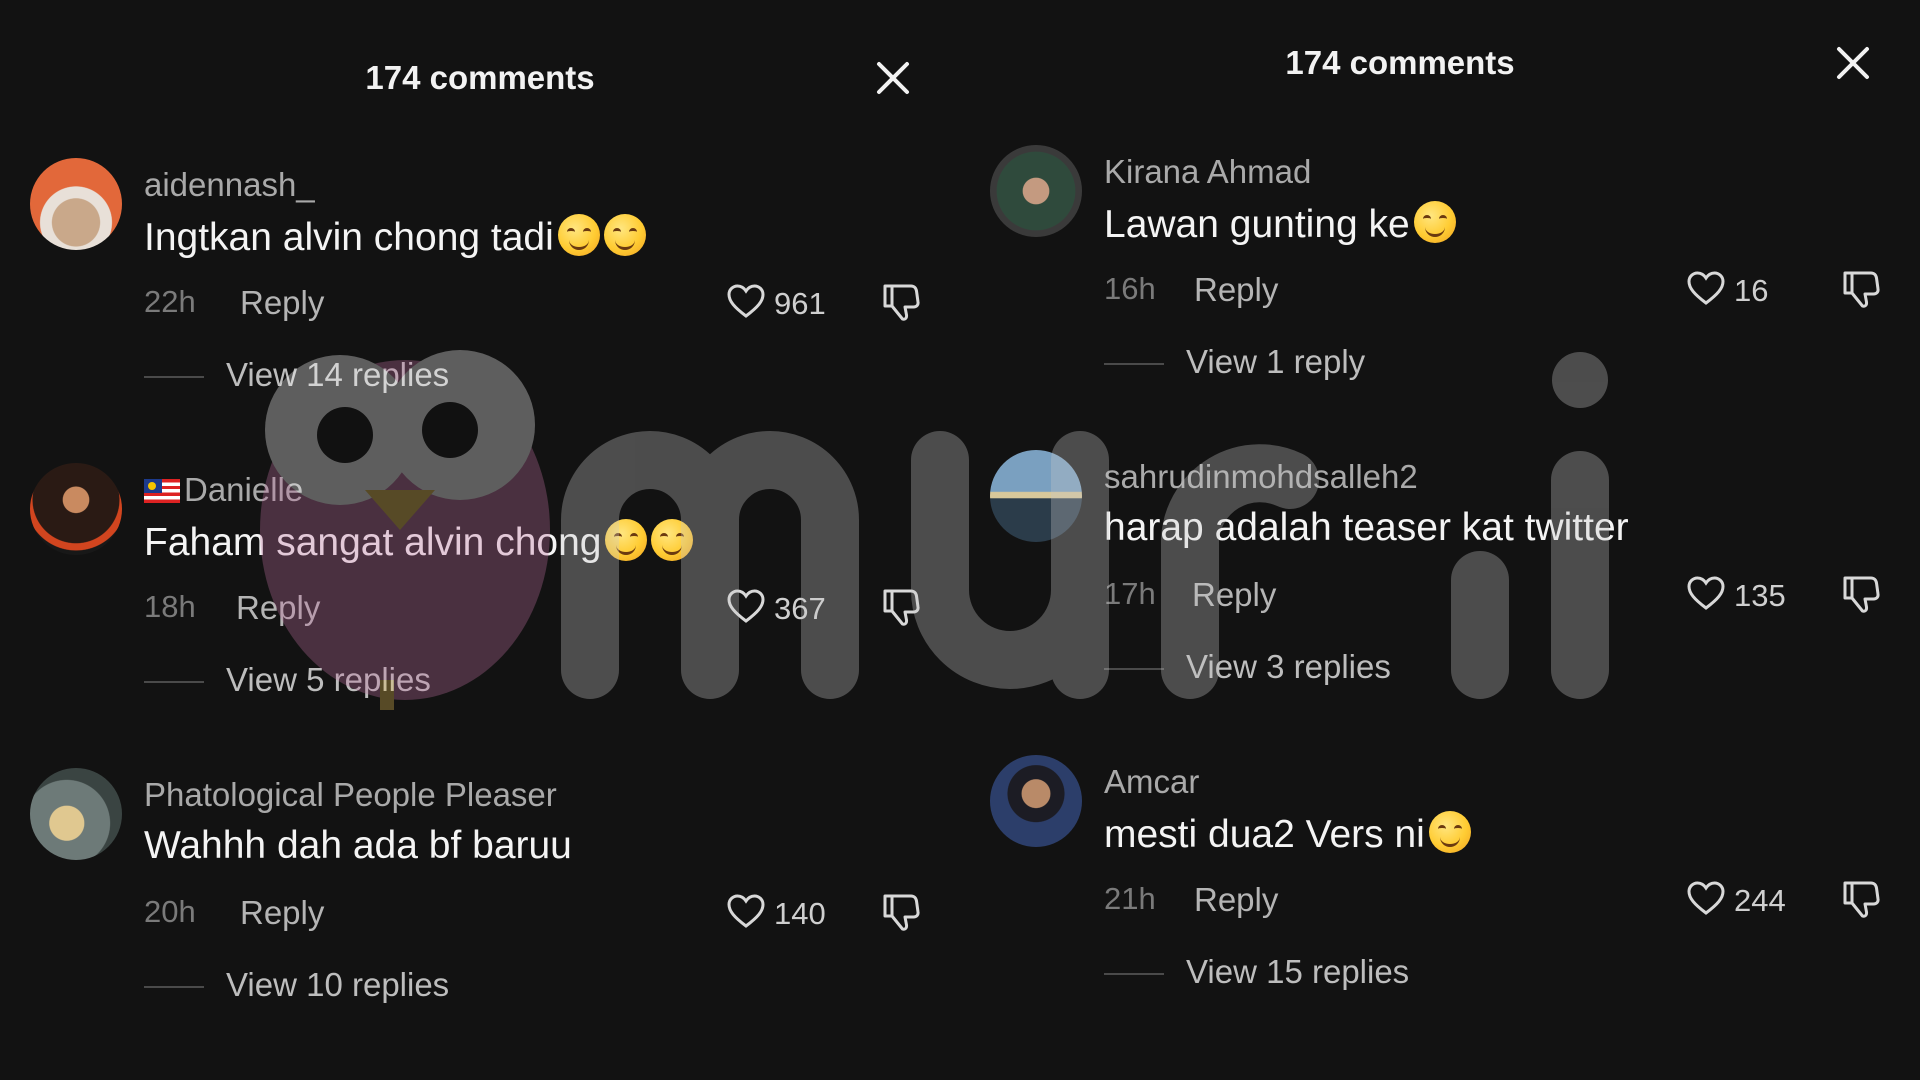 Image resolution: width=1920 pixels, height=1080 pixels. I want to click on view-replies-button: View 3 replies, so click(1354, 668).